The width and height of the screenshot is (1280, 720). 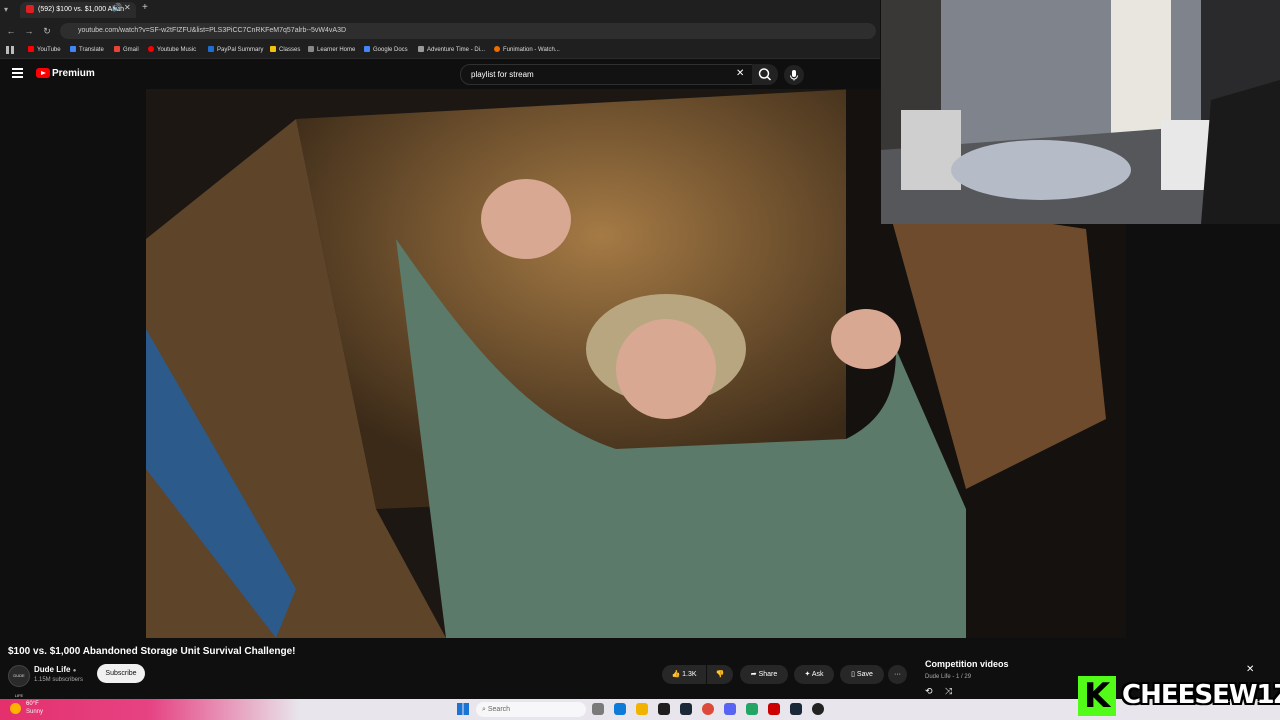 What do you see at coordinates (73, 49) in the screenshot?
I see `translate-icon` at bounding box center [73, 49].